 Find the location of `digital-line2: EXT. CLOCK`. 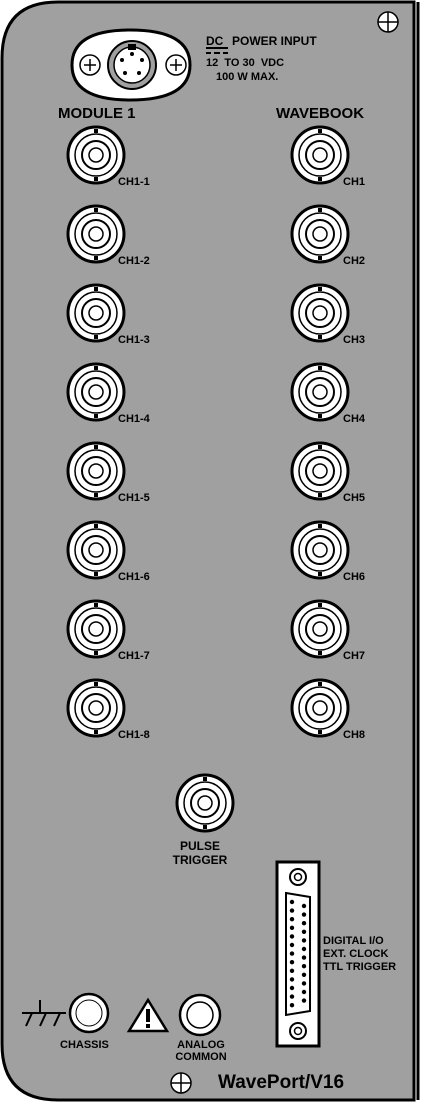

digital-line2: EXT. CLOCK is located at coordinates (356, 954).